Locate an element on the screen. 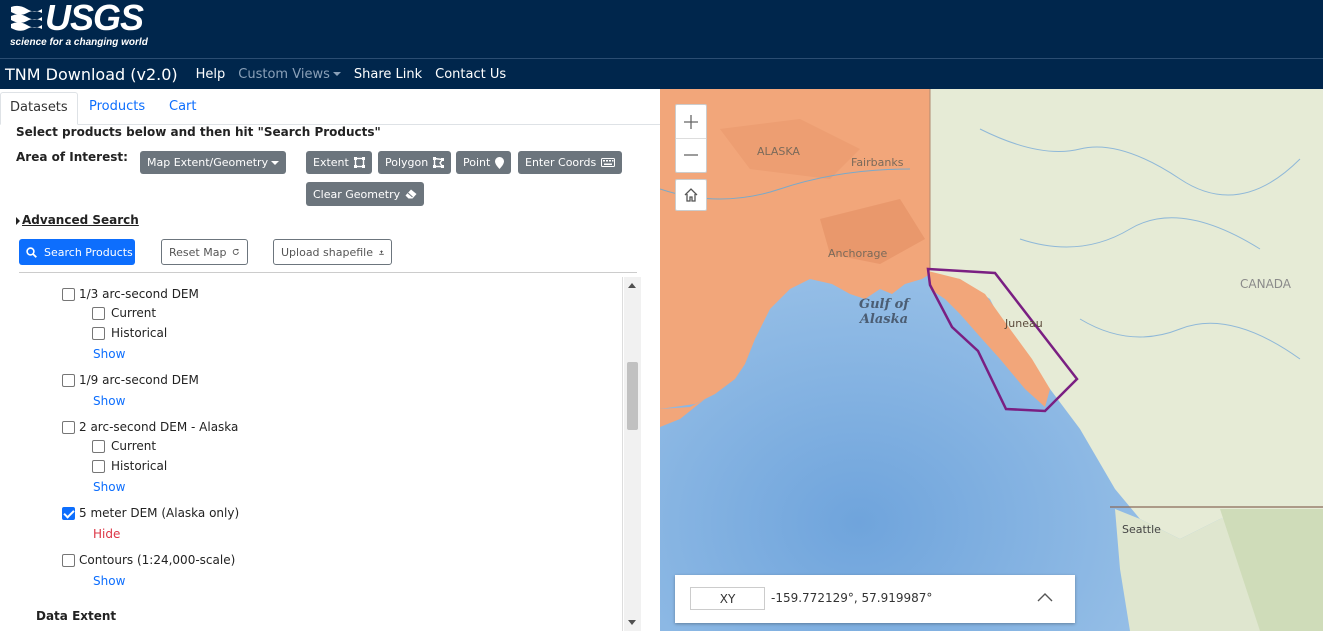 The width and height of the screenshot is (1323, 631). scrollbar-thumb is located at coordinates (632, 396).